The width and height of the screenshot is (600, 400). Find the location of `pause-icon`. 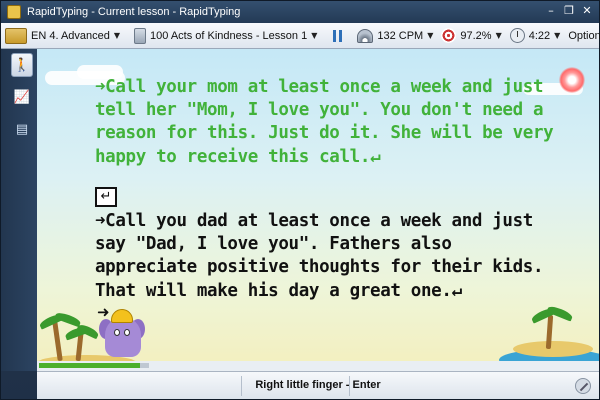

pause-icon is located at coordinates (337, 36).